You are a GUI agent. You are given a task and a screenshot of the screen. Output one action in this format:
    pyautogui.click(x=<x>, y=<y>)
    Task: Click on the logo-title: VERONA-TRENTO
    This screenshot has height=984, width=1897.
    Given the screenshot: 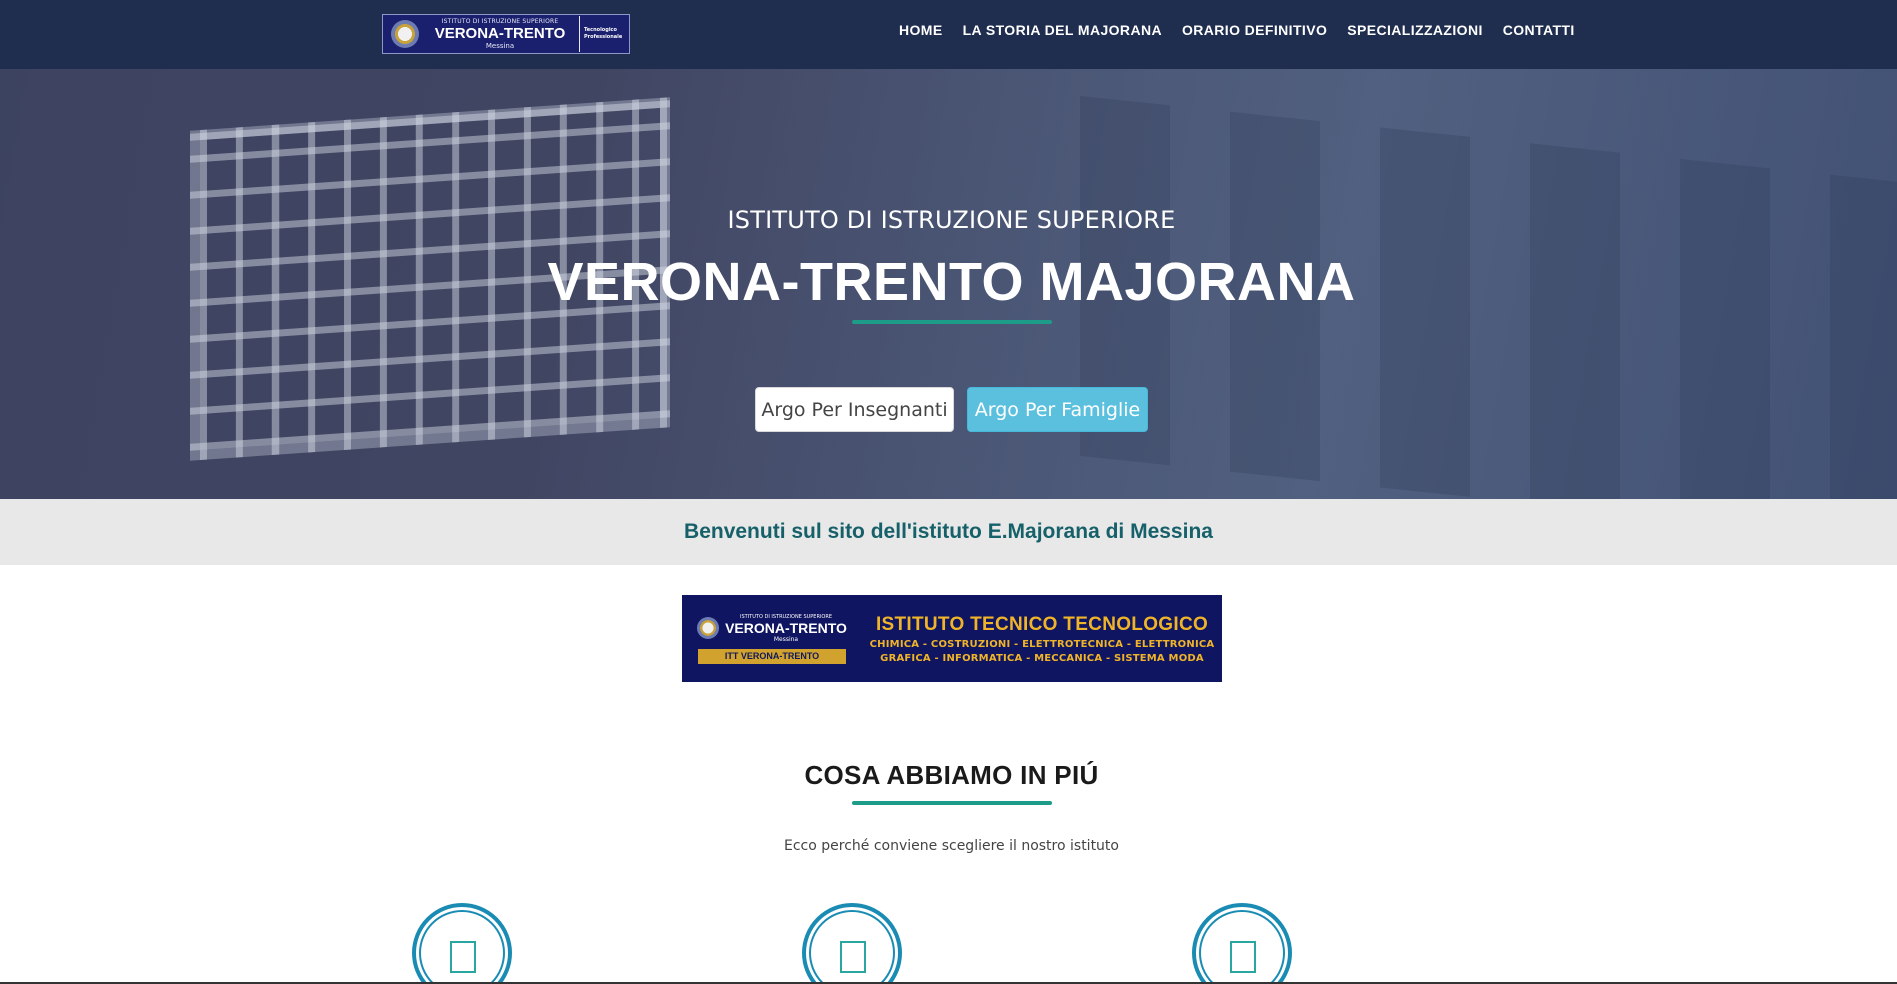 What is the action you would take?
    pyautogui.click(x=500, y=33)
    